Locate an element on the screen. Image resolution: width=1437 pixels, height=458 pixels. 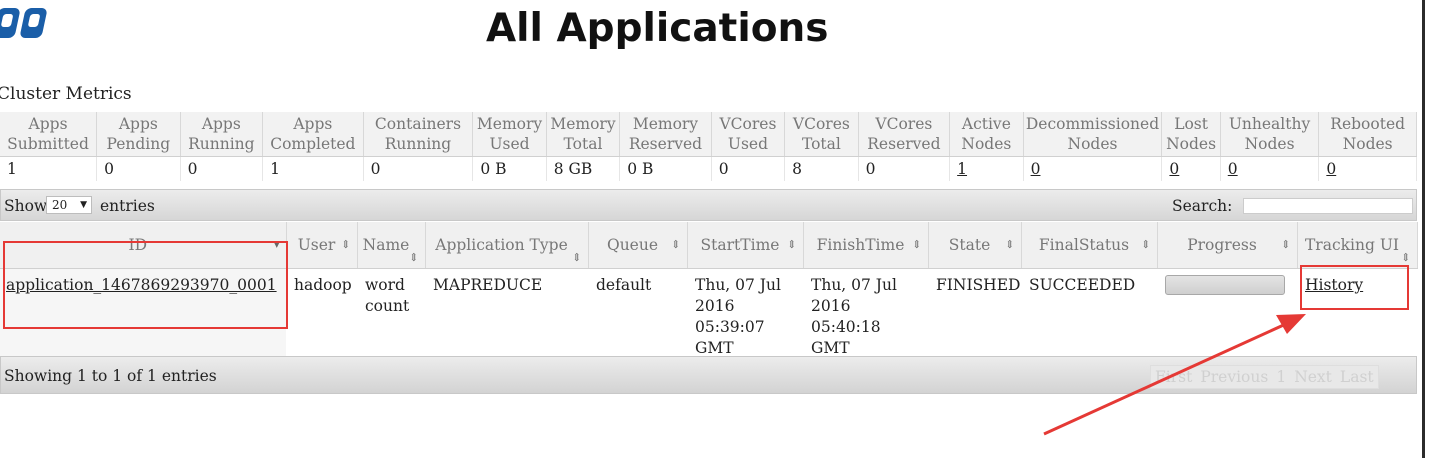
annotation-arrow-icon is located at coordinates (1174, 375).